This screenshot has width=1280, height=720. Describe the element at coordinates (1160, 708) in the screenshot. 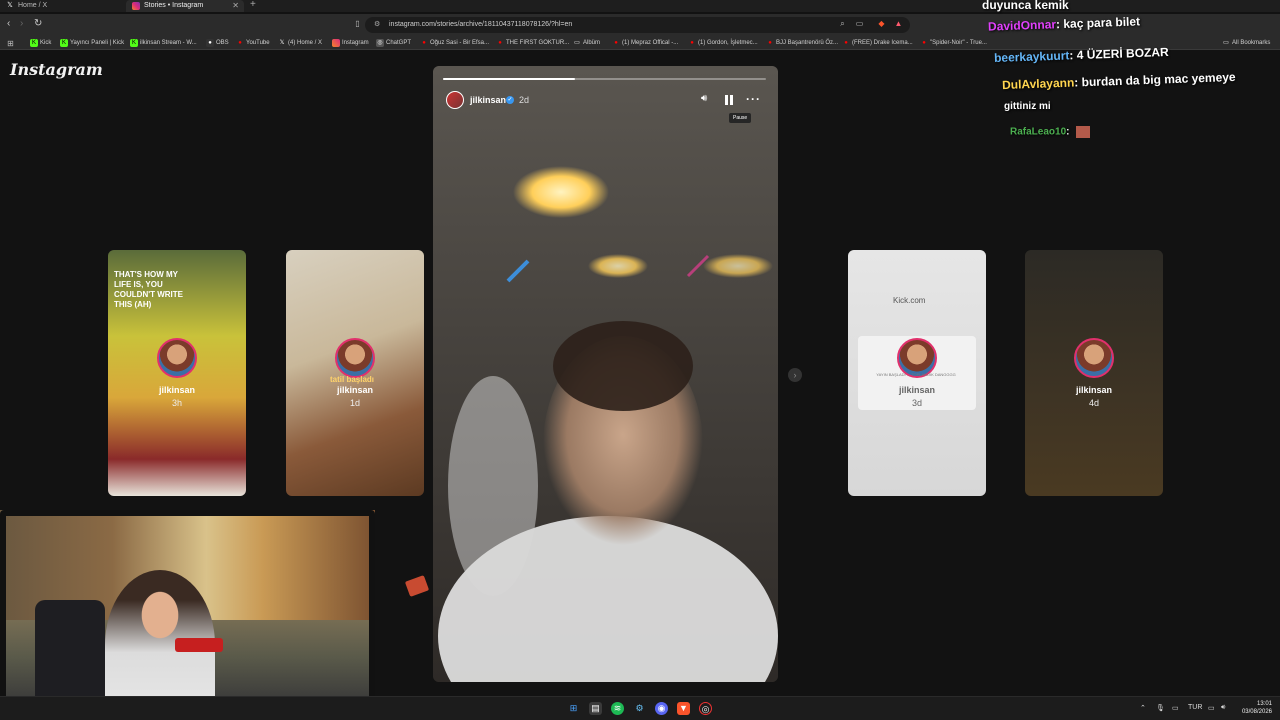

I see `microphone-icon: 🎙︎` at that location.